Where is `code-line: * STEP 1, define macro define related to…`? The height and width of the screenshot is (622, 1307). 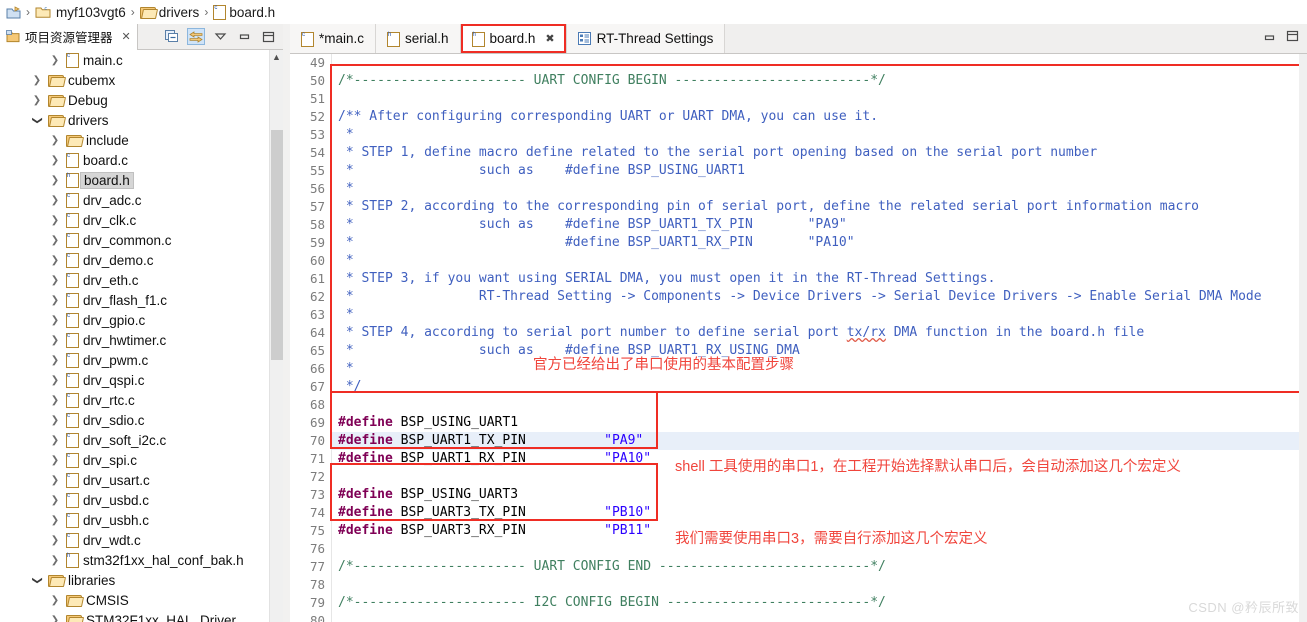 code-line: * STEP 1, define macro define related to… is located at coordinates (819, 153).